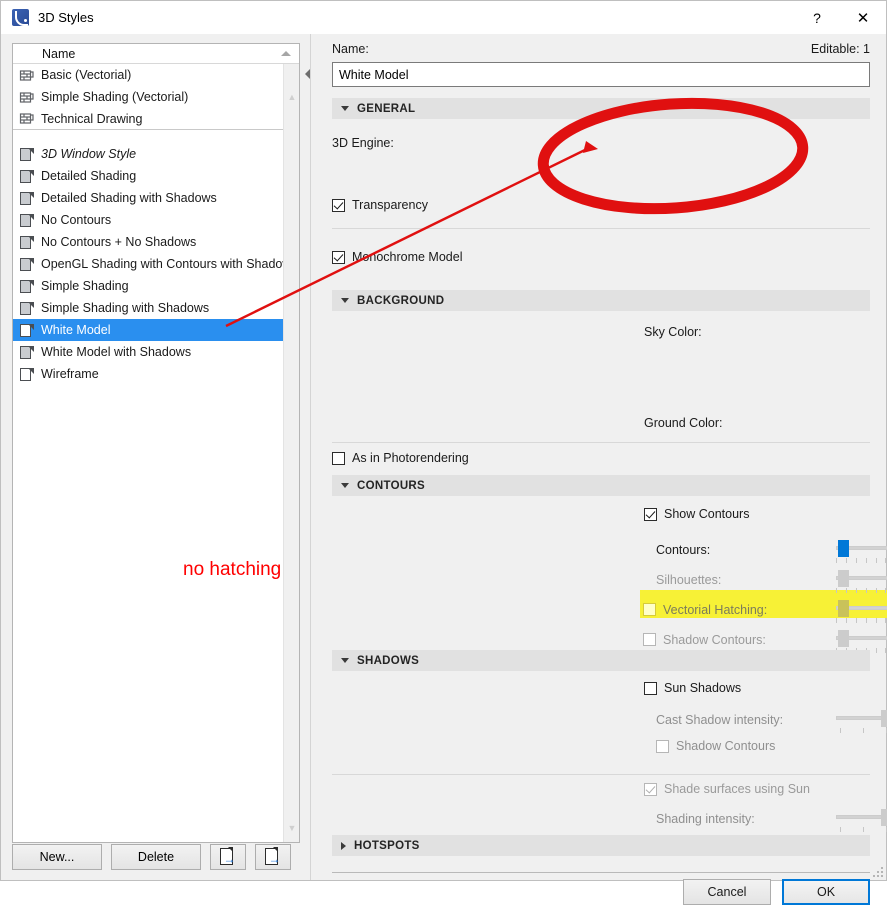 The height and width of the screenshot is (905, 887). What do you see at coordinates (148, 242) in the screenshot?
I see `list-item: No Contours + No Shadows` at bounding box center [148, 242].